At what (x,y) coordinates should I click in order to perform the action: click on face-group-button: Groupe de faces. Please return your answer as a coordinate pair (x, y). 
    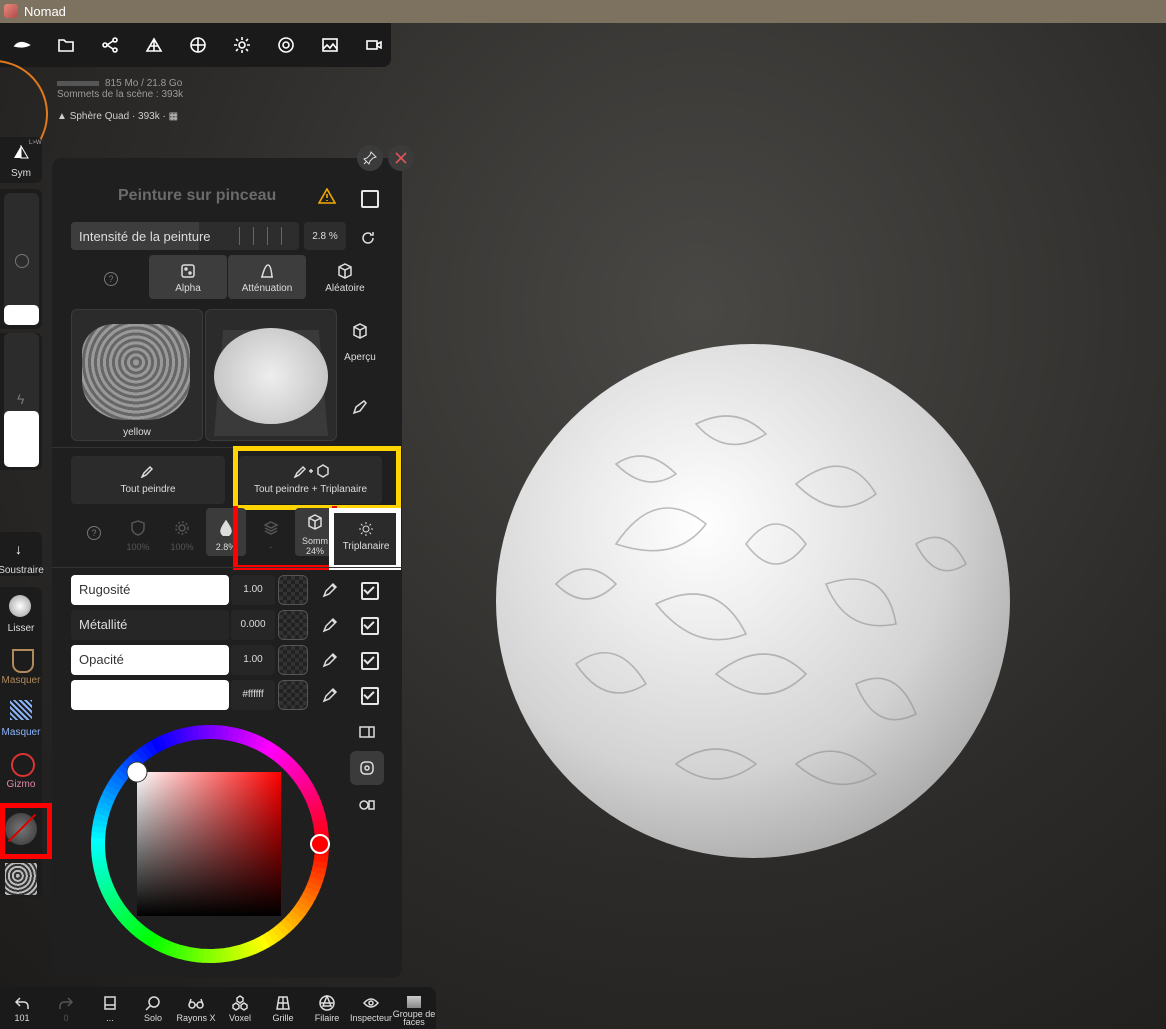
    Looking at the image, I should click on (414, 1008).